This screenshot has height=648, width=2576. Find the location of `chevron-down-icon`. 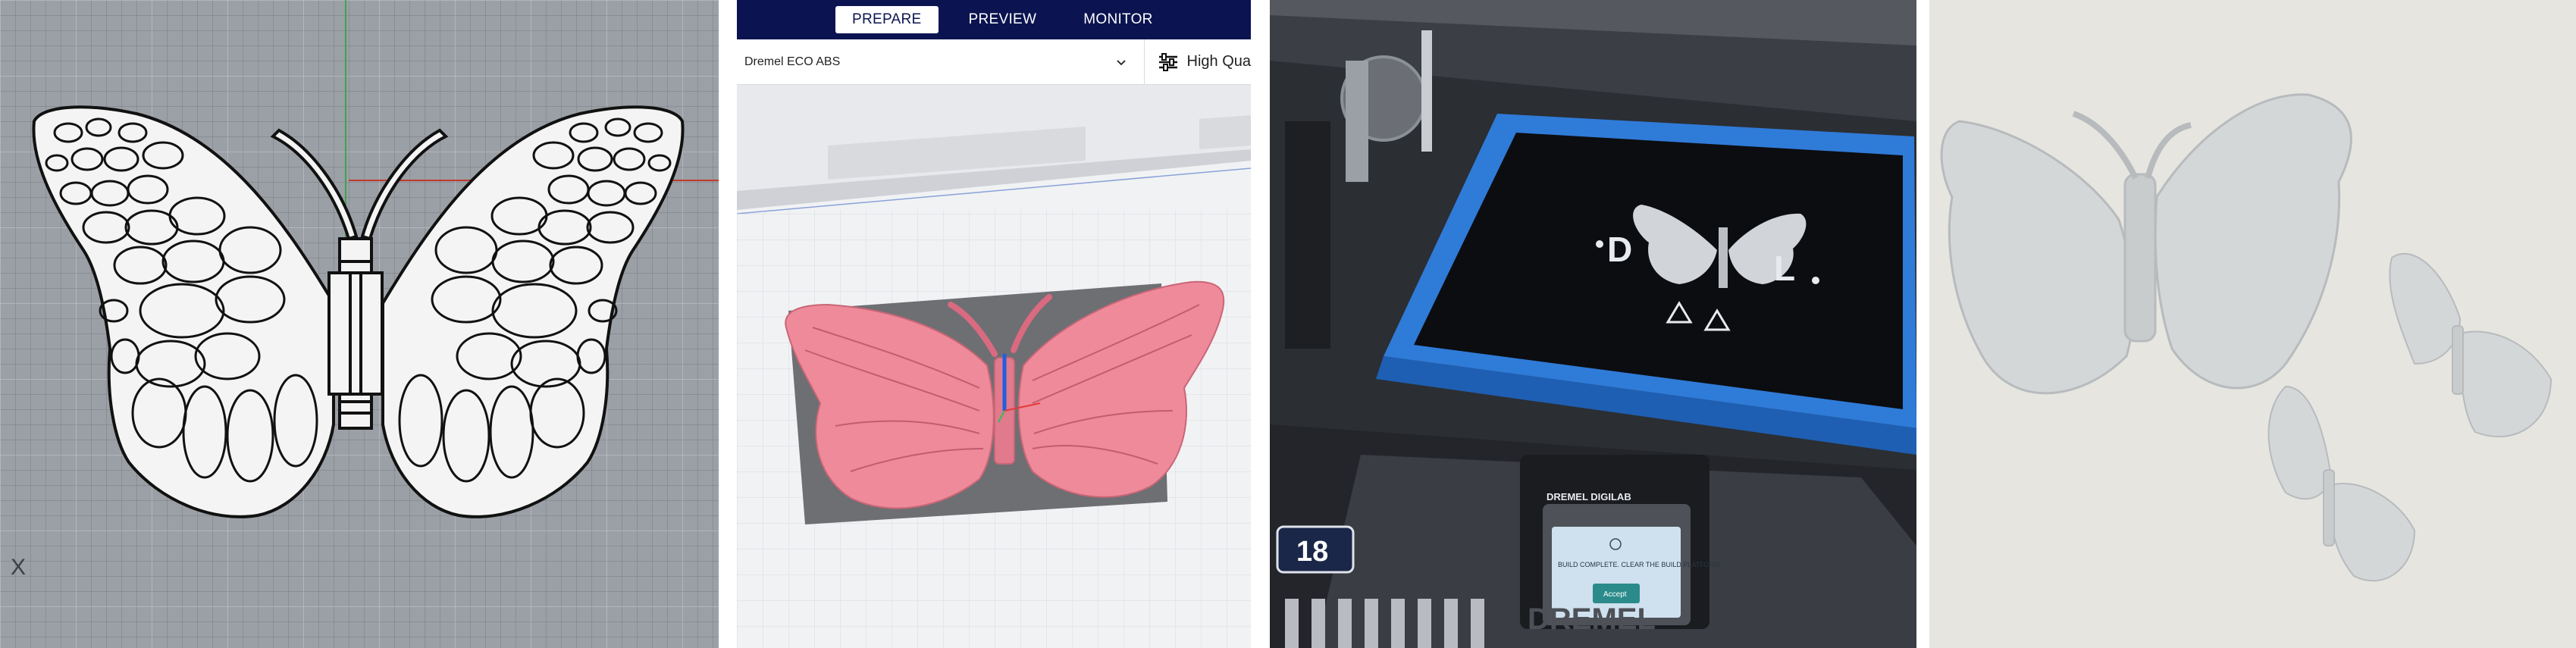

chevron-down-icon is located at coordinates (1121, 62).